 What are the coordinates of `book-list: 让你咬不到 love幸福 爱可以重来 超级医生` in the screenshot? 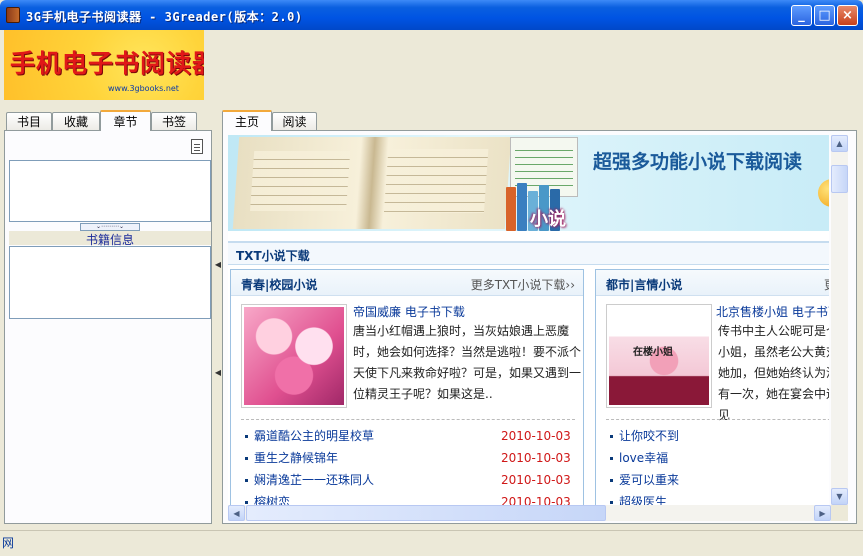 It's located at (644, 465).